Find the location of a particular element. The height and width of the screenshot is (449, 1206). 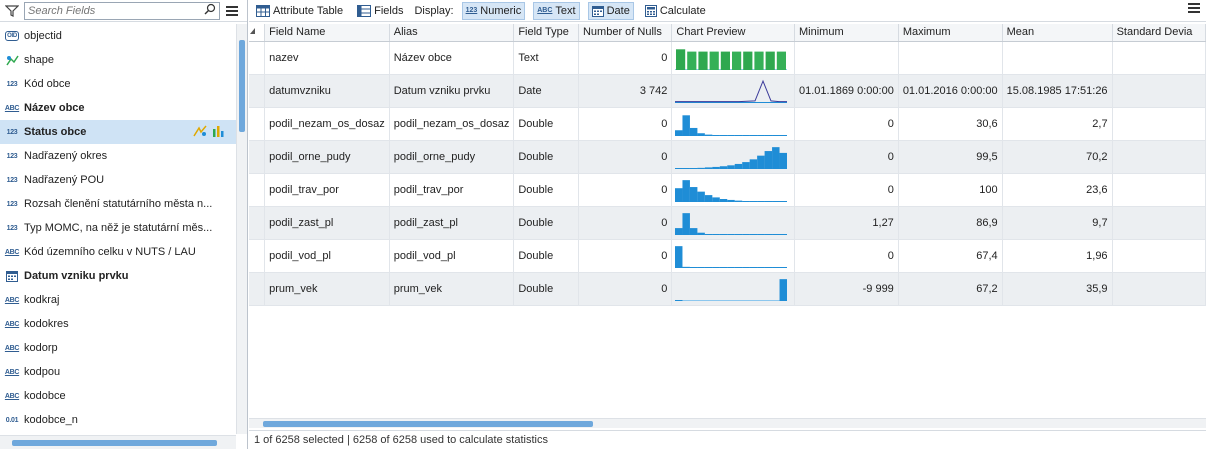

column-header: Maximum is located at coordinates (950, 33).